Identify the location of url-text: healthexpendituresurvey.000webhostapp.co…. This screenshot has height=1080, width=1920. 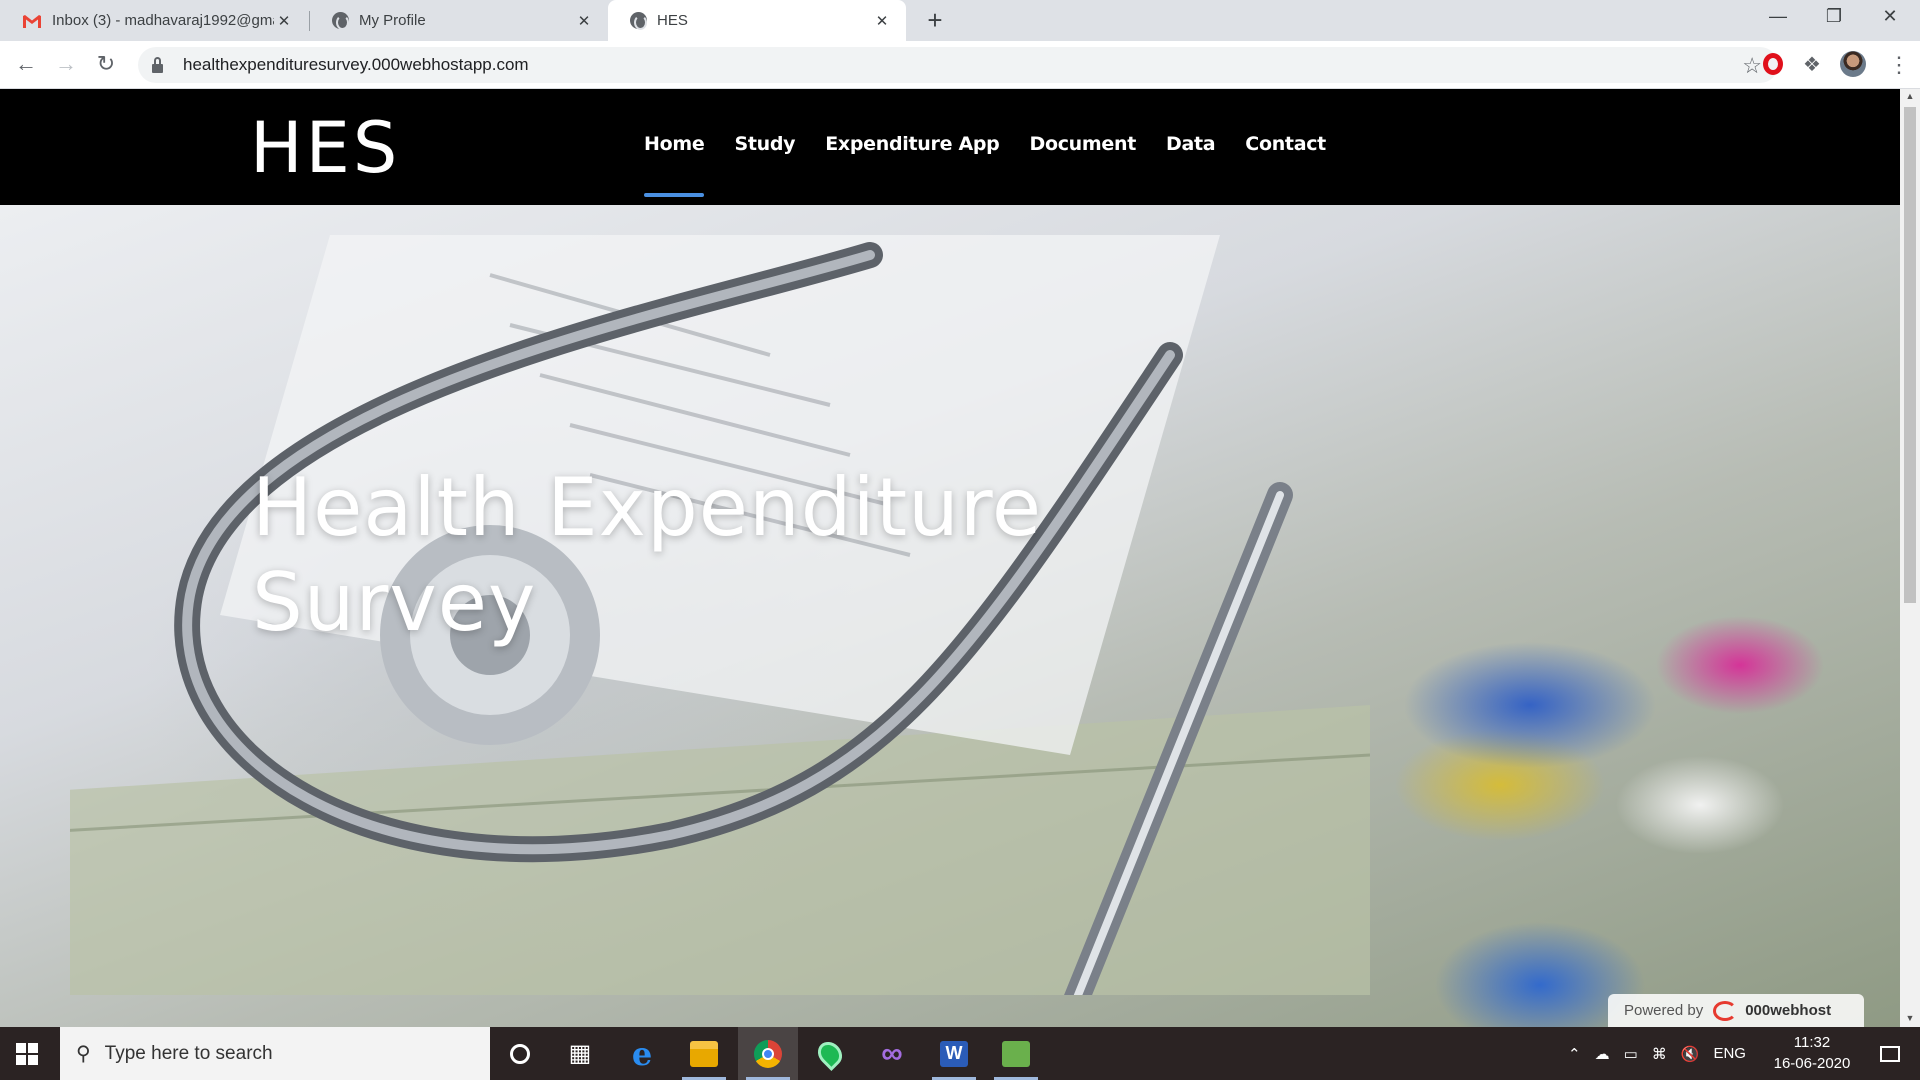
(356, 65).